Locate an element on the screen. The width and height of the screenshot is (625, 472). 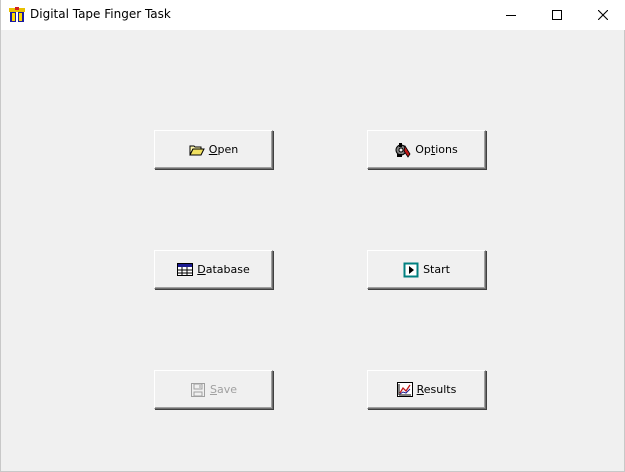
maximize-button is located at coordinates (557, 15).